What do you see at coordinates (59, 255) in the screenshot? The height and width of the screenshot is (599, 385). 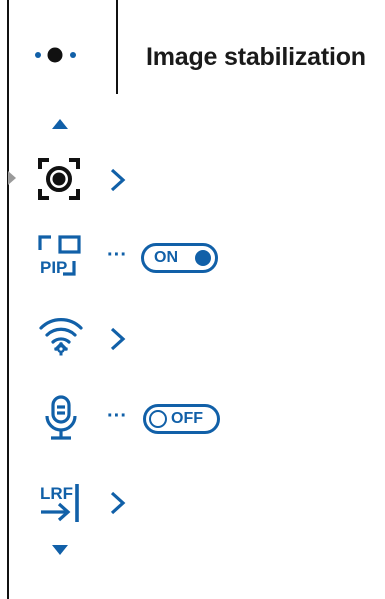 I see `pip-icon: PIP` at bounding box center [59, 255].